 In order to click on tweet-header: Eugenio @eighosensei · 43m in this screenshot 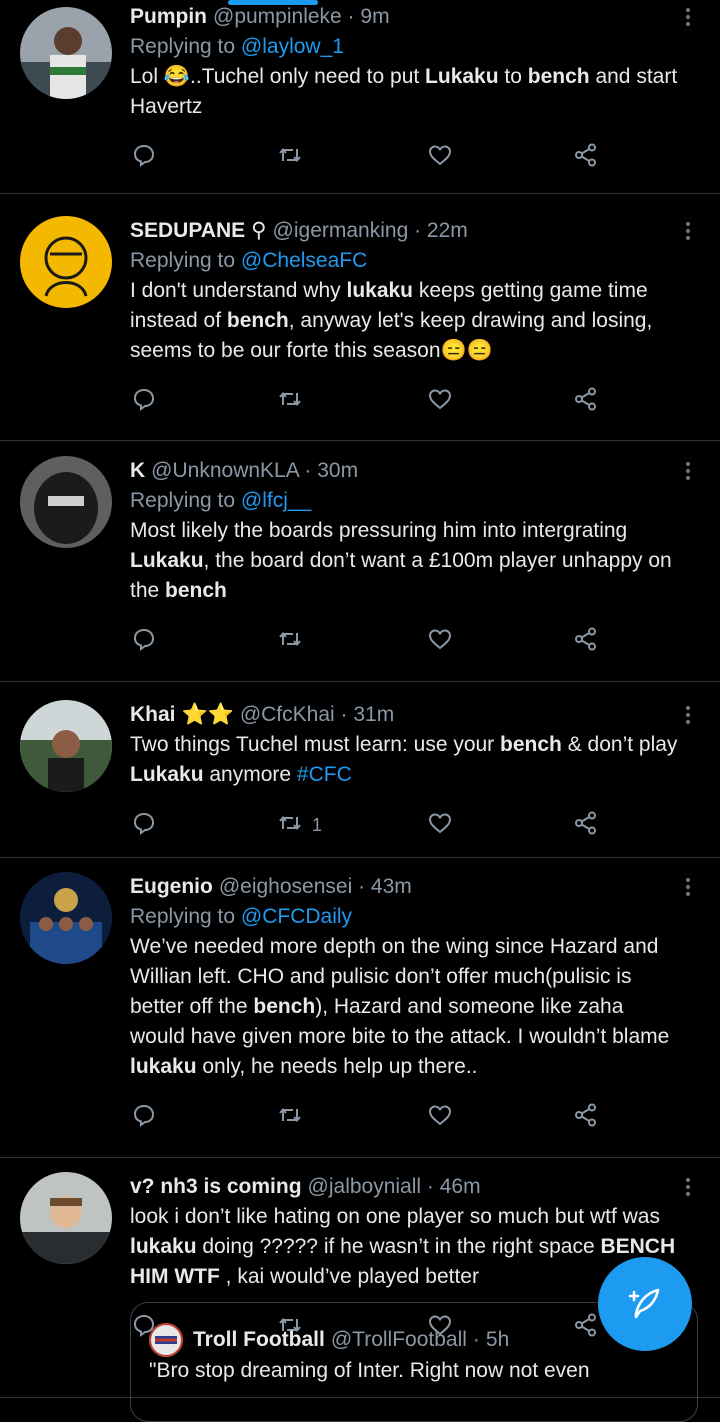, I will do `click(405, 887)`.